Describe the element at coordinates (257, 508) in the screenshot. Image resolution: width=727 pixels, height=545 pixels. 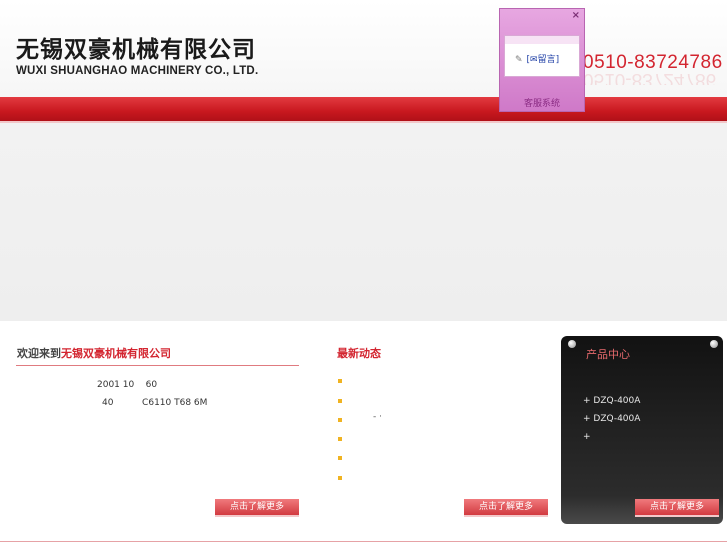
I see `welcome-more-button: 点击了解更多` at that location.